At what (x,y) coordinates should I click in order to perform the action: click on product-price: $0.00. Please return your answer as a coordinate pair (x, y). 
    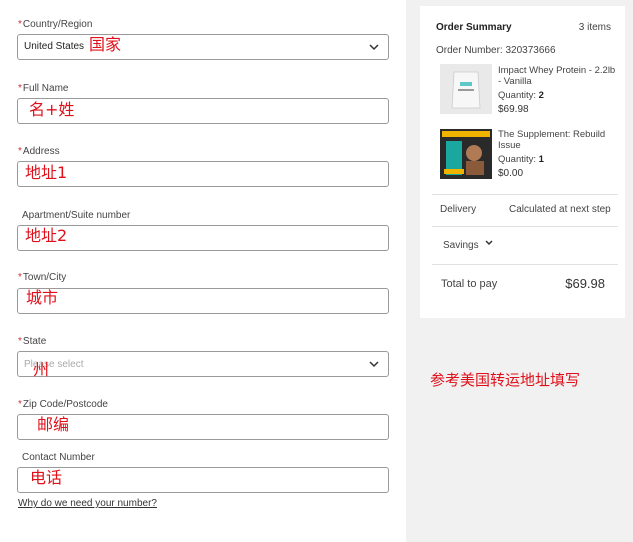
    Looking at the image, I should click on (511, 173).